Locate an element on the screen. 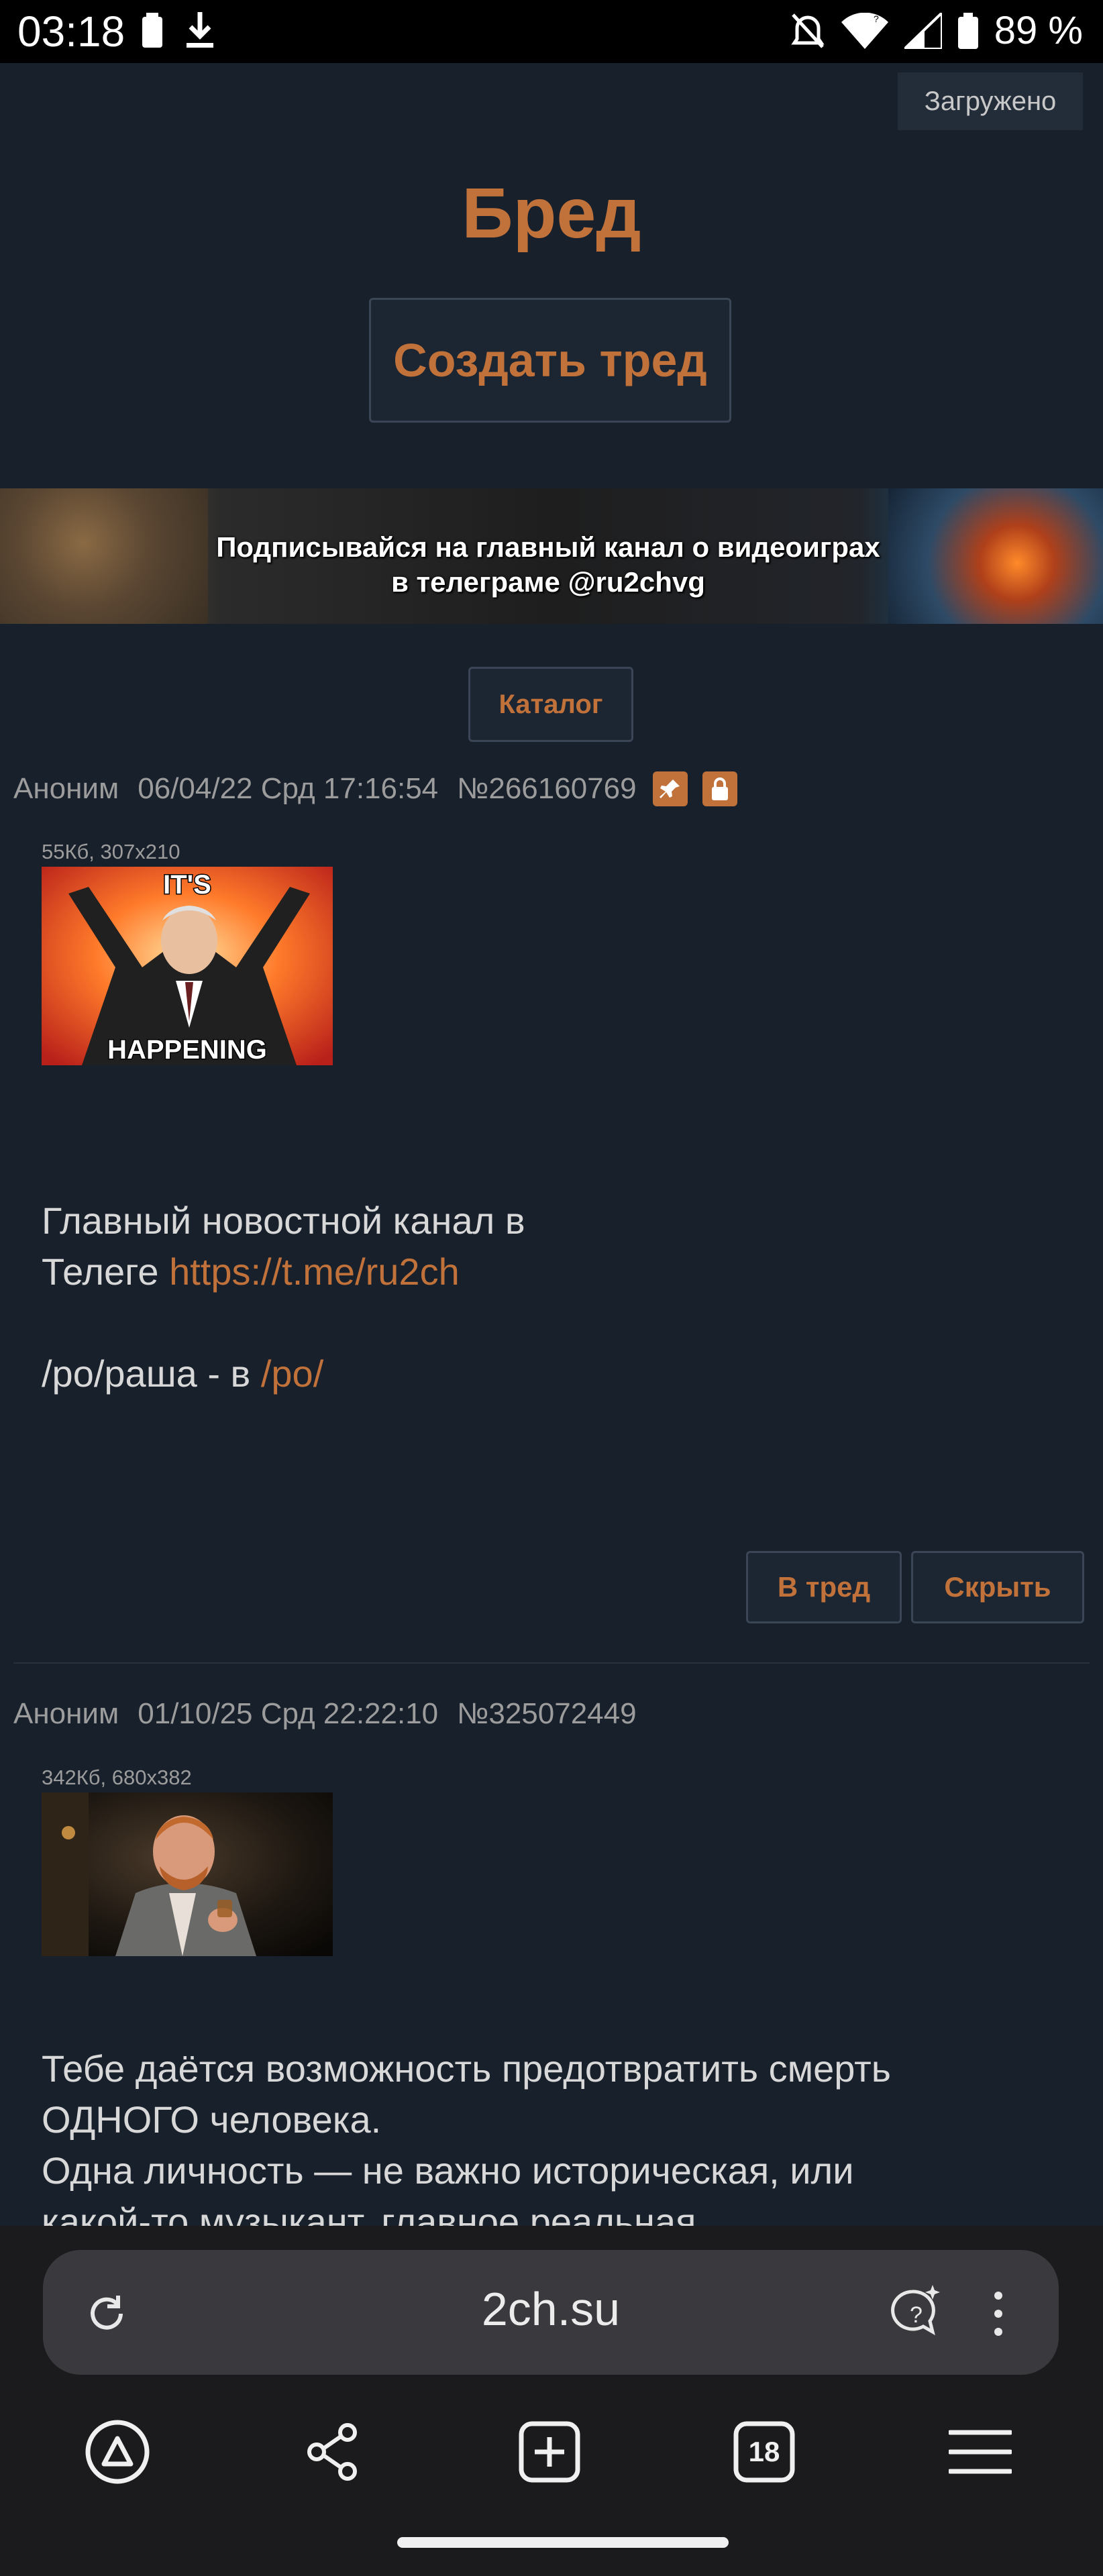 The width and height of the screenshot is (1103, 2576). tabs-icon: 18 is located at coordinates (764, 2452).